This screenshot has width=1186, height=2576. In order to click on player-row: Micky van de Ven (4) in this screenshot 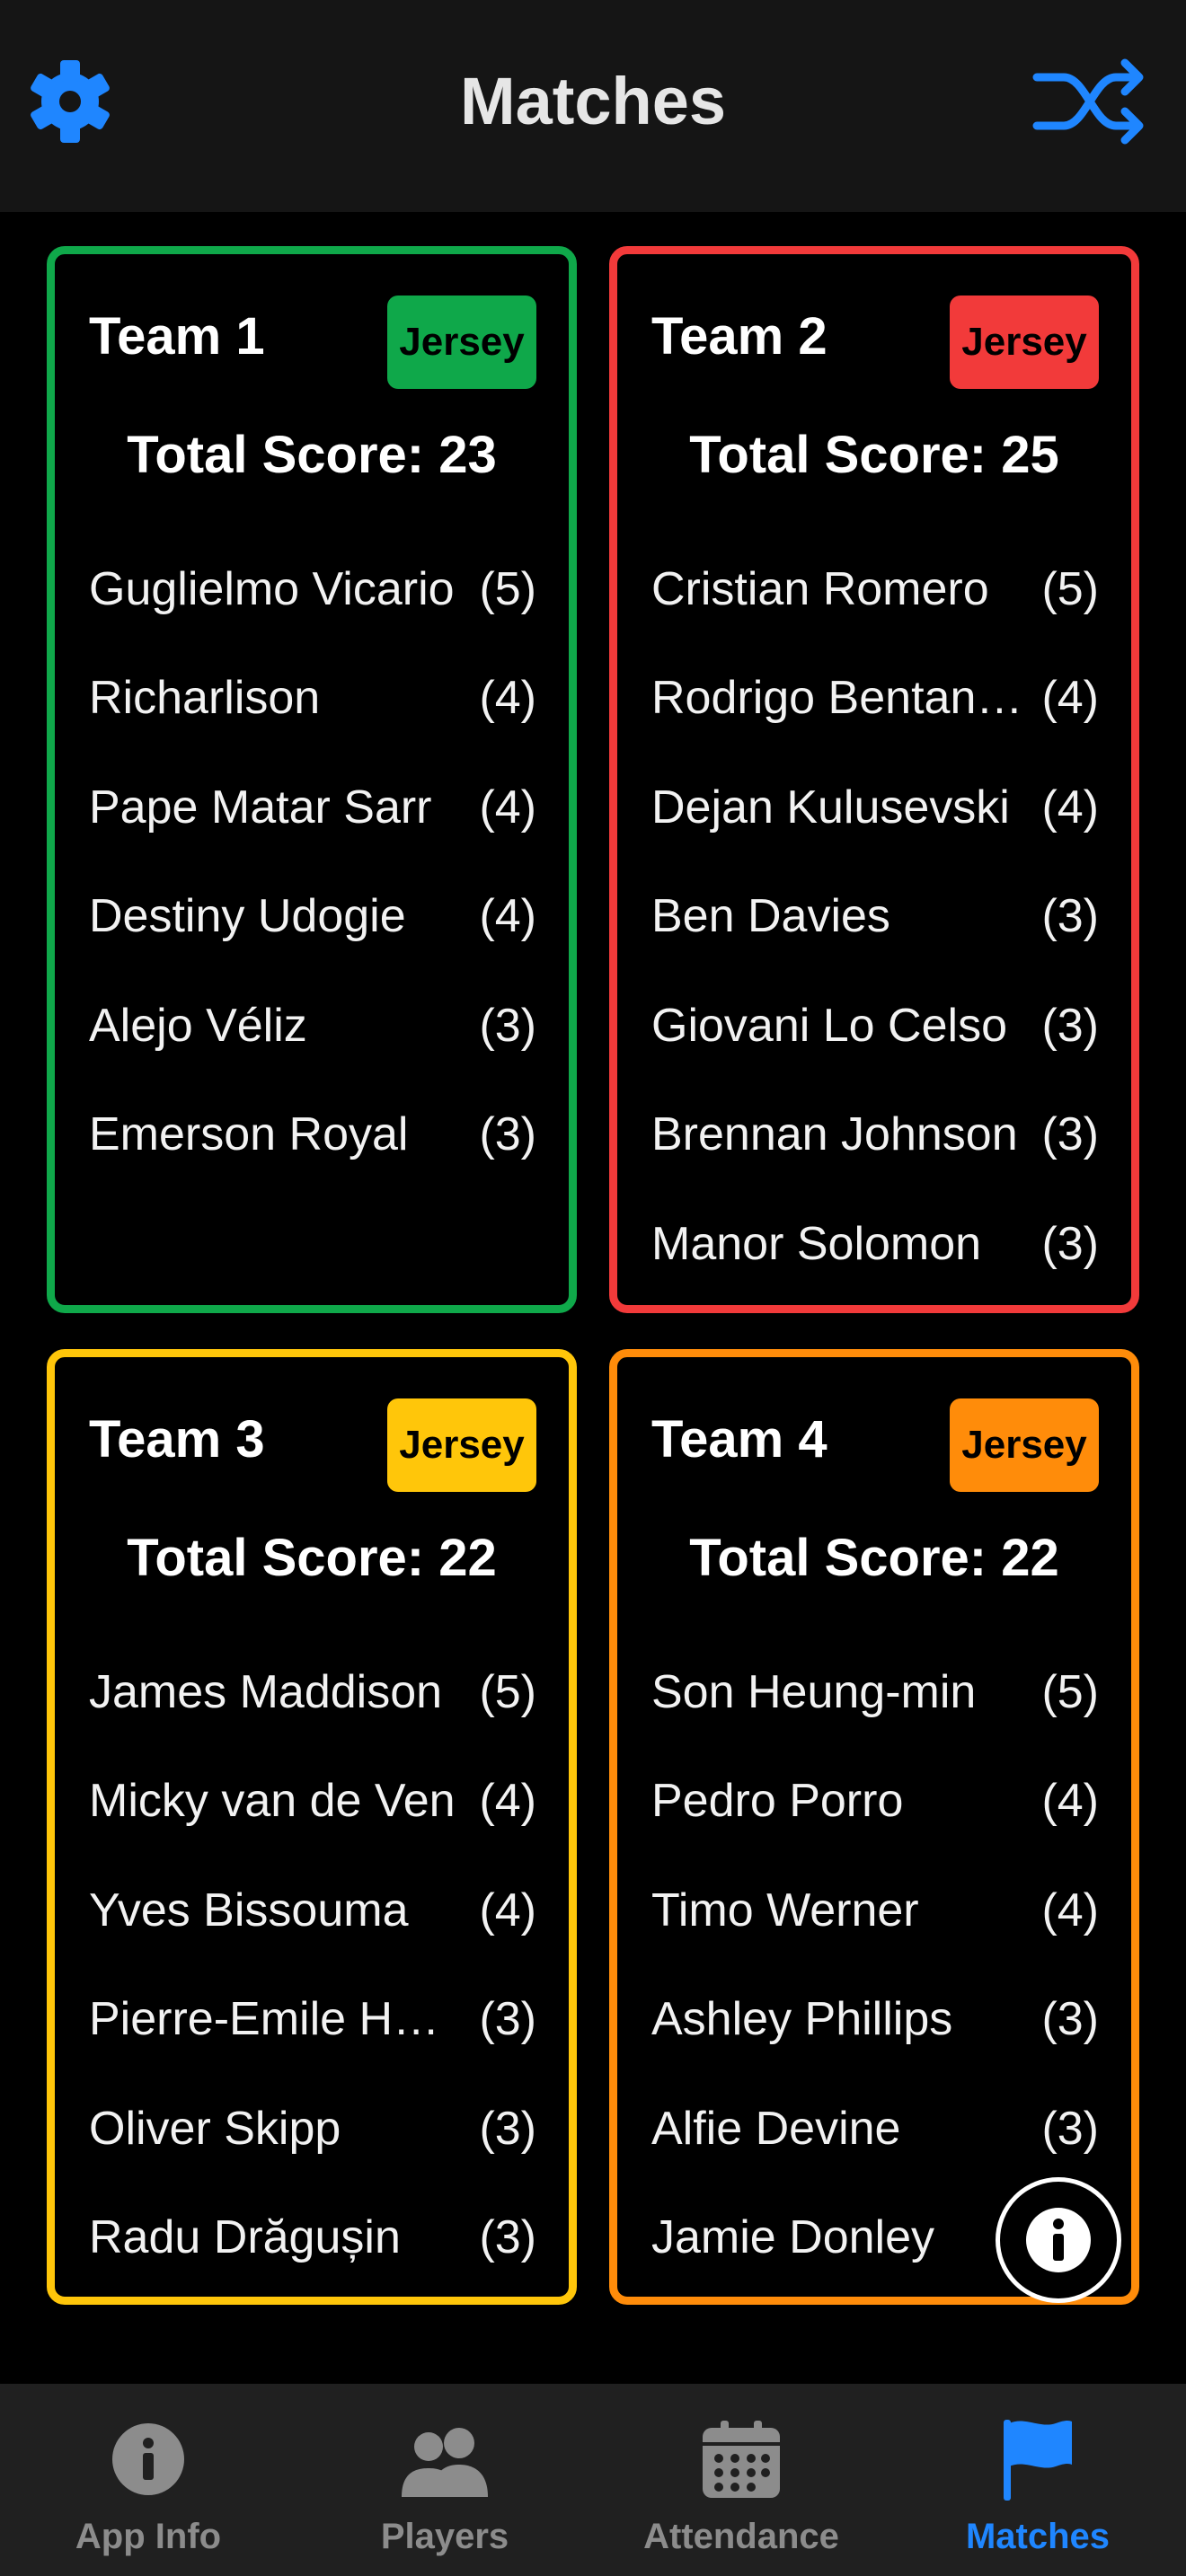, I will do `click(312, 1802)`.